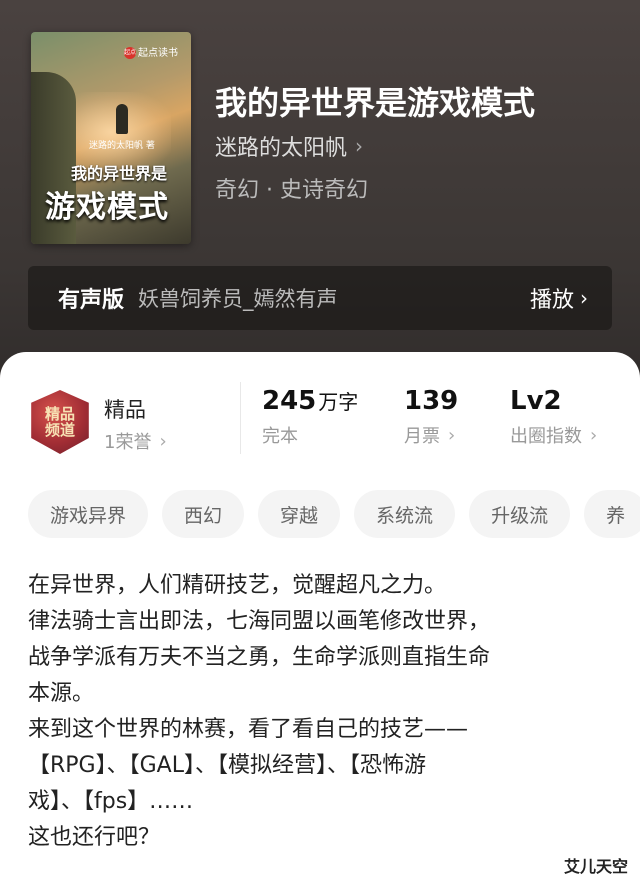  Describe the element at coordinates (248, 729) in the screenshot. I see `description-line: 来到这个世界的林赛，看了看自己的技艺——` at that location.